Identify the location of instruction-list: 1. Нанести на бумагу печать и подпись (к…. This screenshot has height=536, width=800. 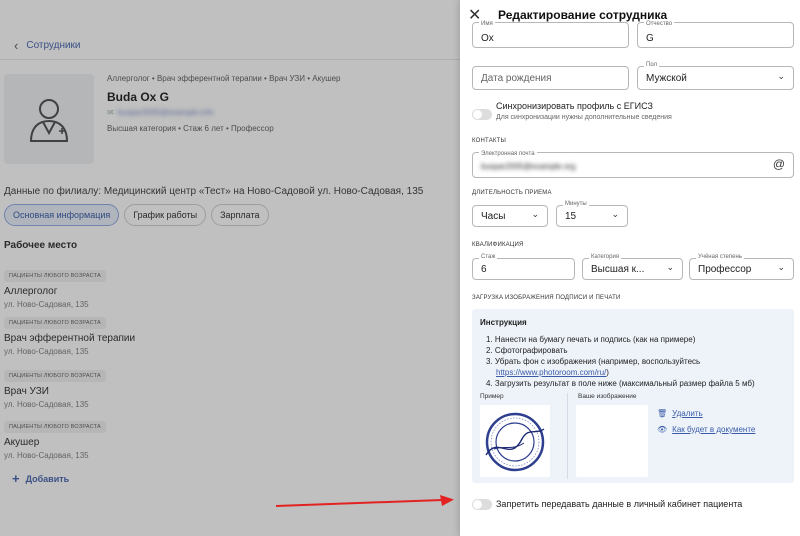
(620, 361).